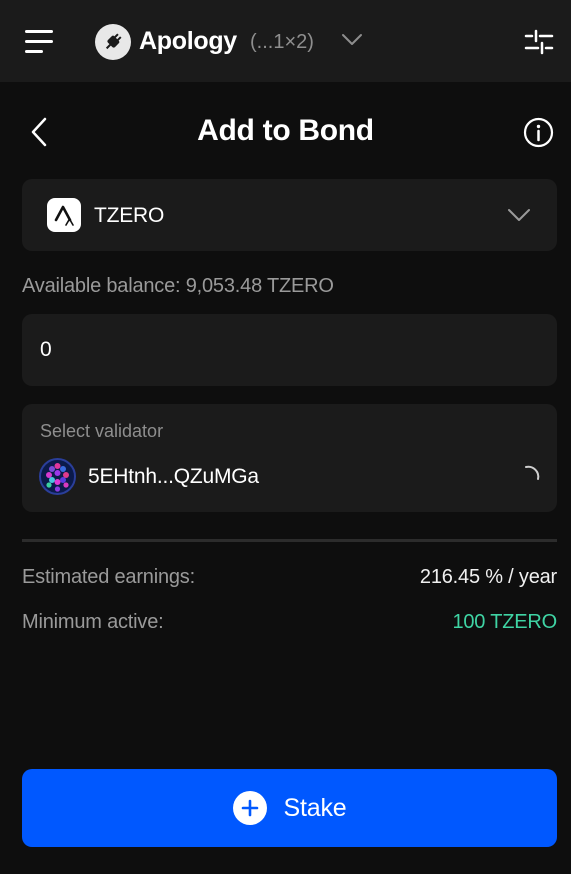  I want to click on available-balance: Available balance: 9,053.48 TZERO, so click(178, 286).